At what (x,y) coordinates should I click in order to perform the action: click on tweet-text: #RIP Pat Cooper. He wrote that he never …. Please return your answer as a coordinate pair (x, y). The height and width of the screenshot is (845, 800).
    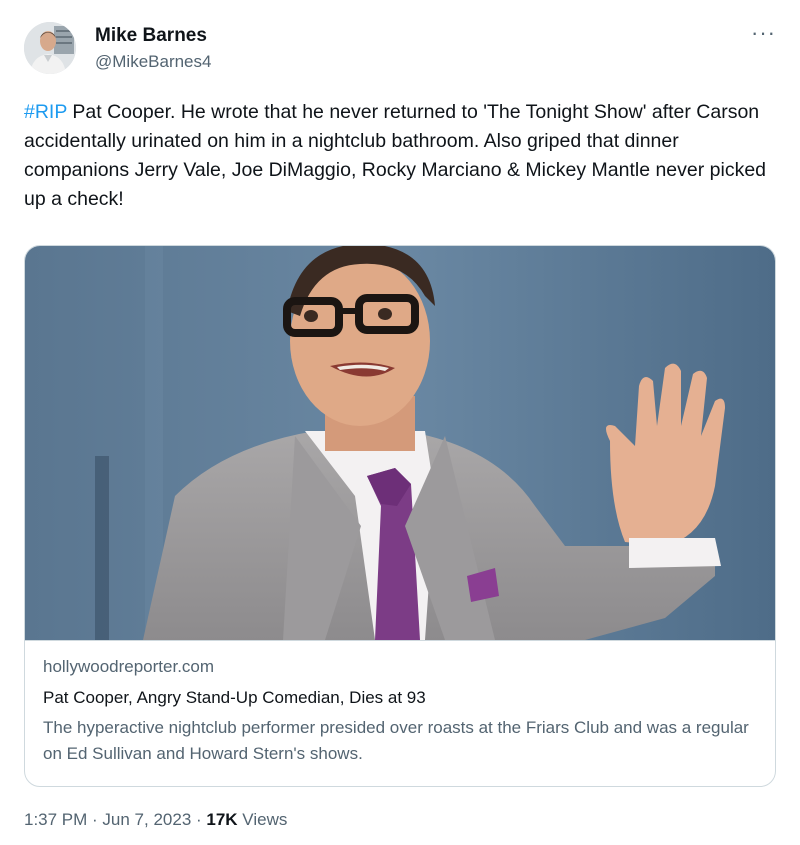
    Looking at the image, I should click on (399, 156).